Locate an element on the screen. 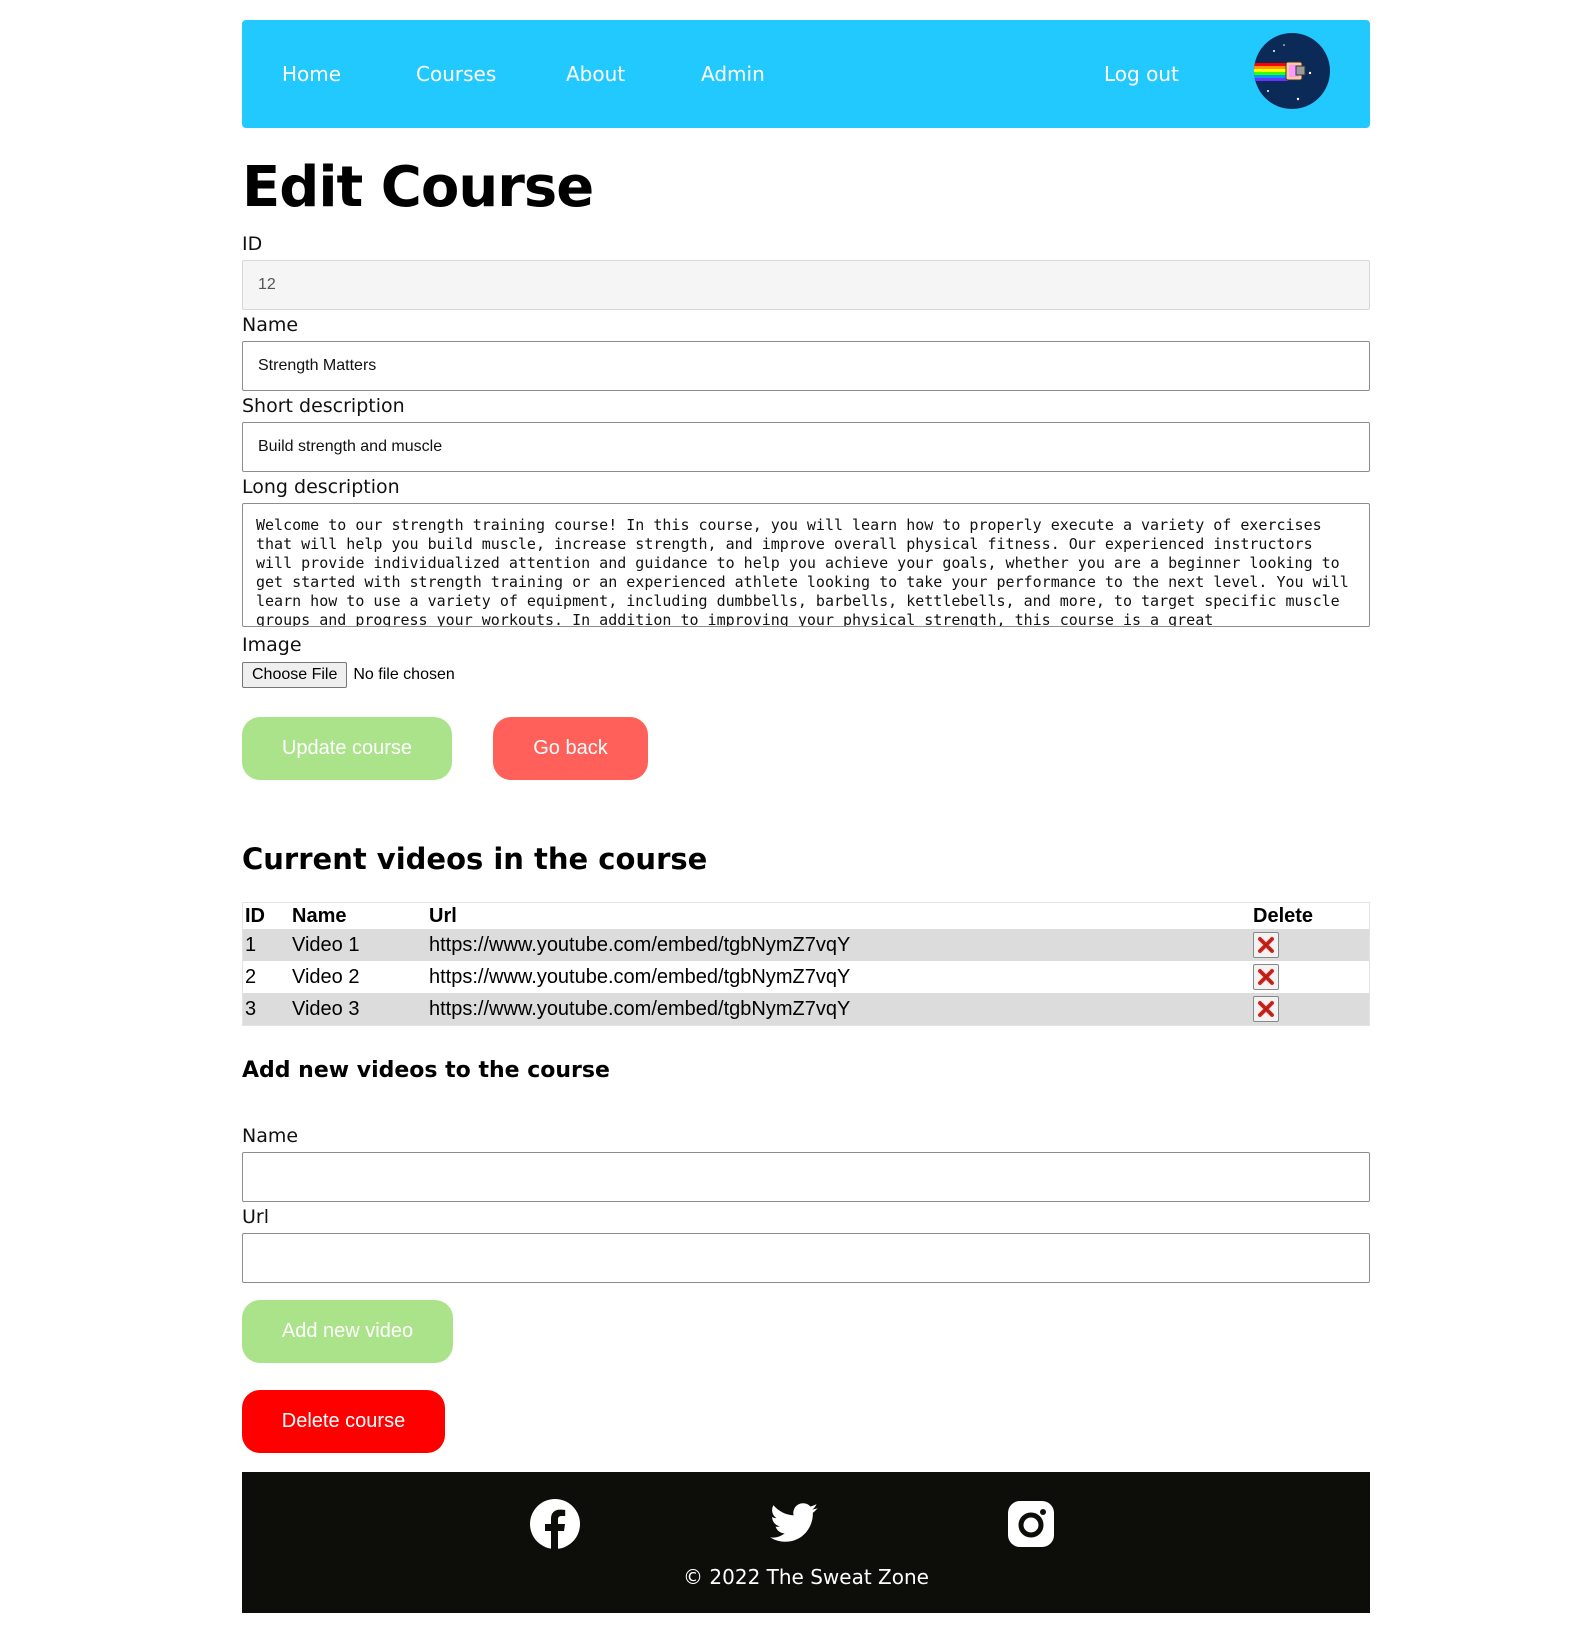  video-name: Video 3 is located at coordinates (358, 1009).